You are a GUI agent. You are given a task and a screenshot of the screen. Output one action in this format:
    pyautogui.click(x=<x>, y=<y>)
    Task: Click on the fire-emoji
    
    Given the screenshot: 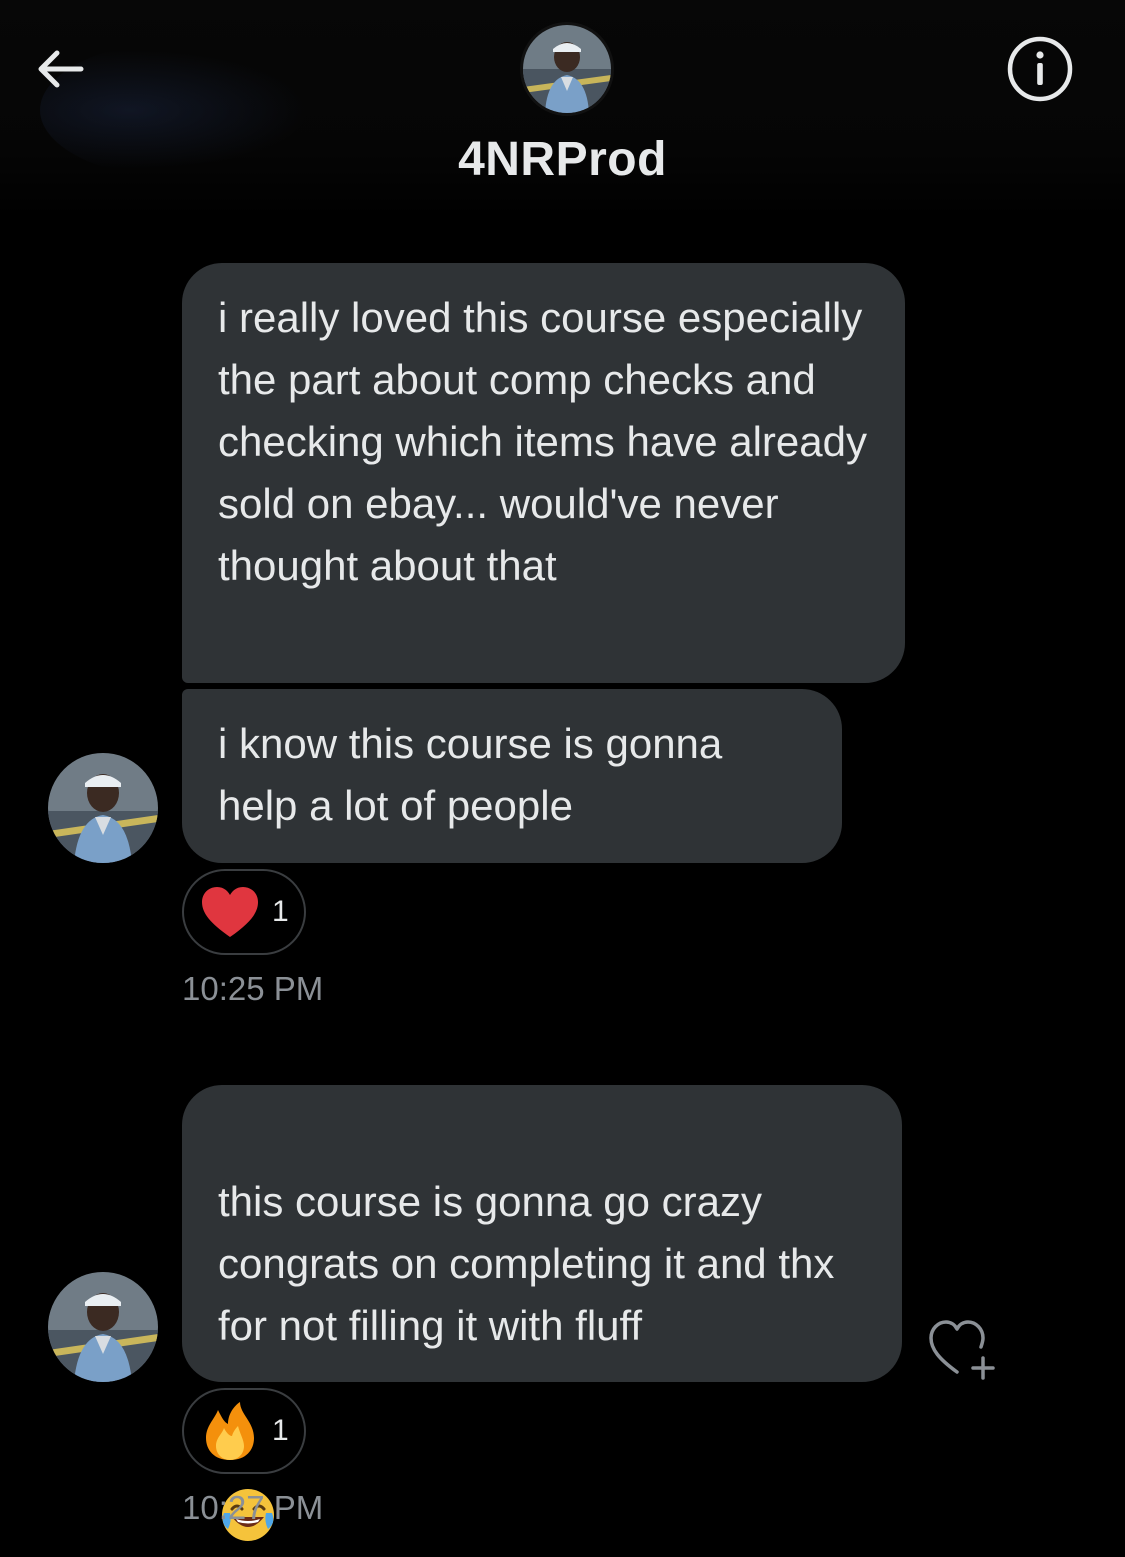 What is the action you would take?
    pyautogui.click(x=230, y=1431)
    